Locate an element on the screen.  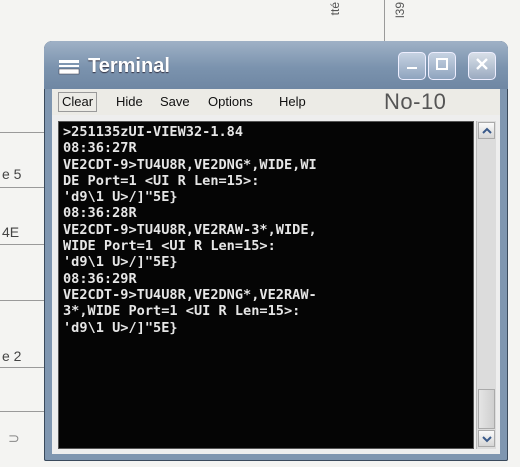
console-line: 08:36:27R is located at coordinates (100, 148).